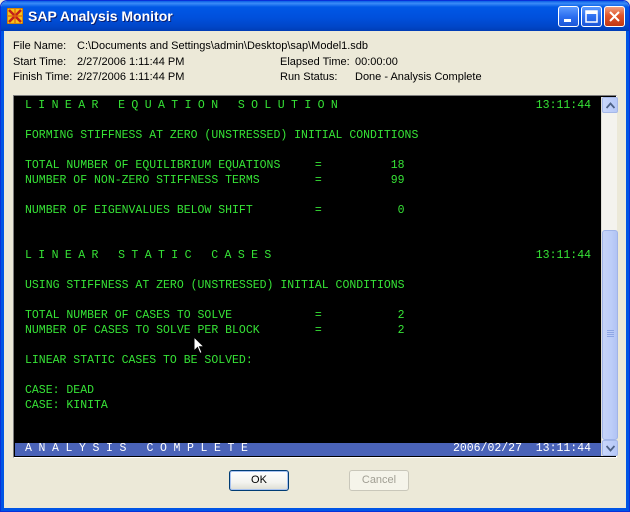 The image size is (630, 512). What do you see at coordinates (315, 62) in the screenshot?
I see `elapsed-time-label: Elapsed Time:` at bounding box center [315, 62].